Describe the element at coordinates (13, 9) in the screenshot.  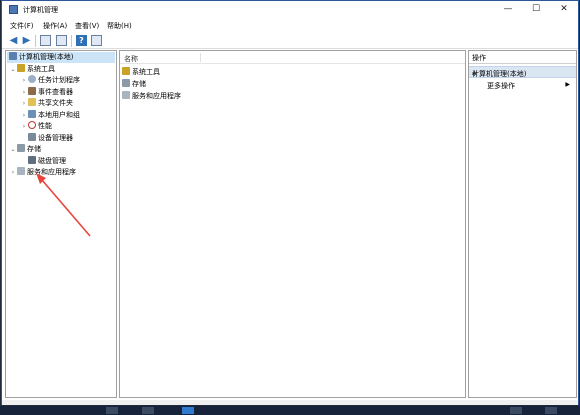
I see `computer-management-app-icon` at that location.